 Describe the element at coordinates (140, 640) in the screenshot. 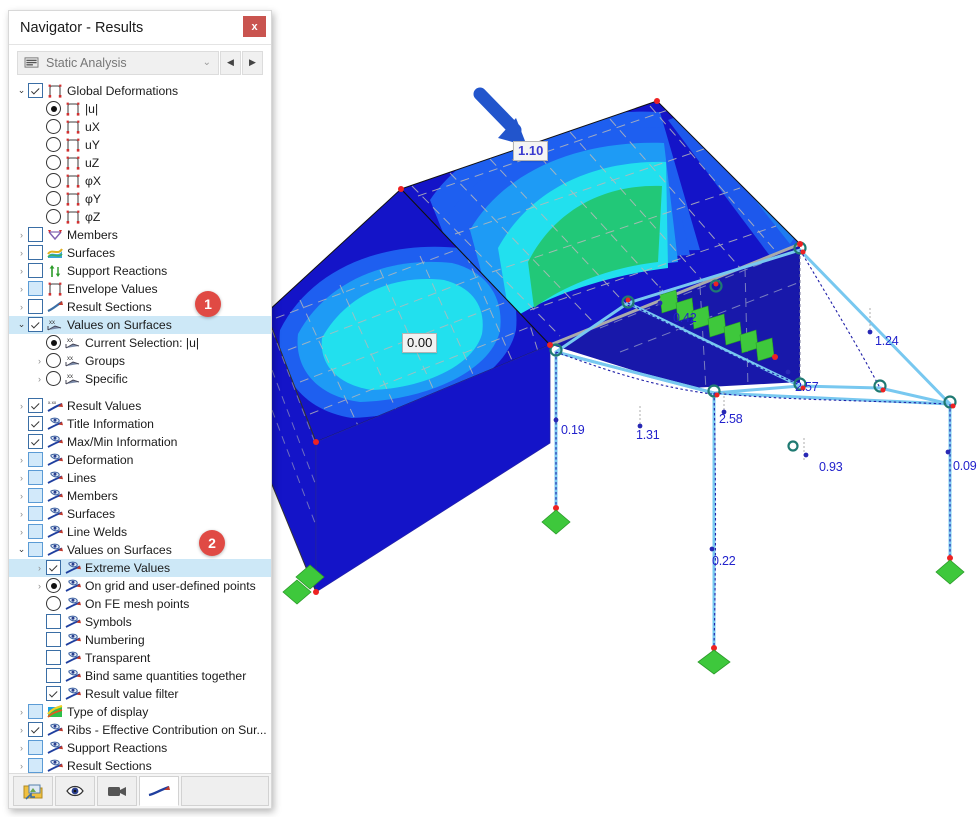

I see `tree-item-numbering: Numbering` at that location.